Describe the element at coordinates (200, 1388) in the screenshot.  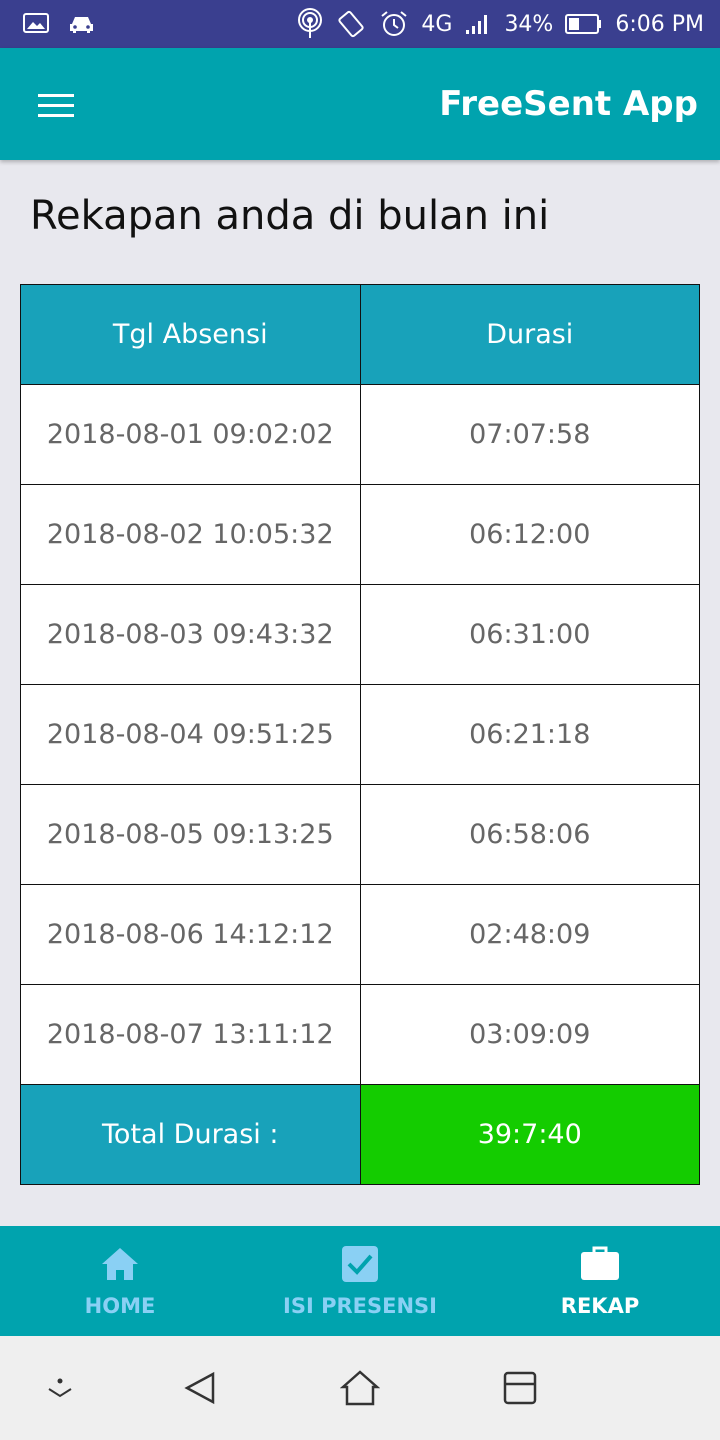
I see `back-icon` at that location.